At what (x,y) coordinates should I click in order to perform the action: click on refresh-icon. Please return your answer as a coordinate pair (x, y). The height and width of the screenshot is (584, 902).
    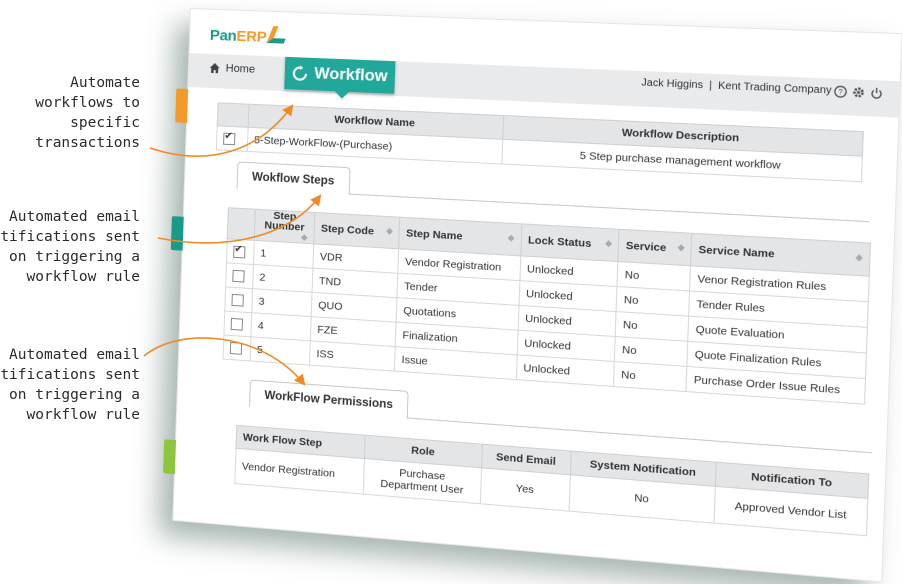
    Looking at the image, I should click on (300, 73).